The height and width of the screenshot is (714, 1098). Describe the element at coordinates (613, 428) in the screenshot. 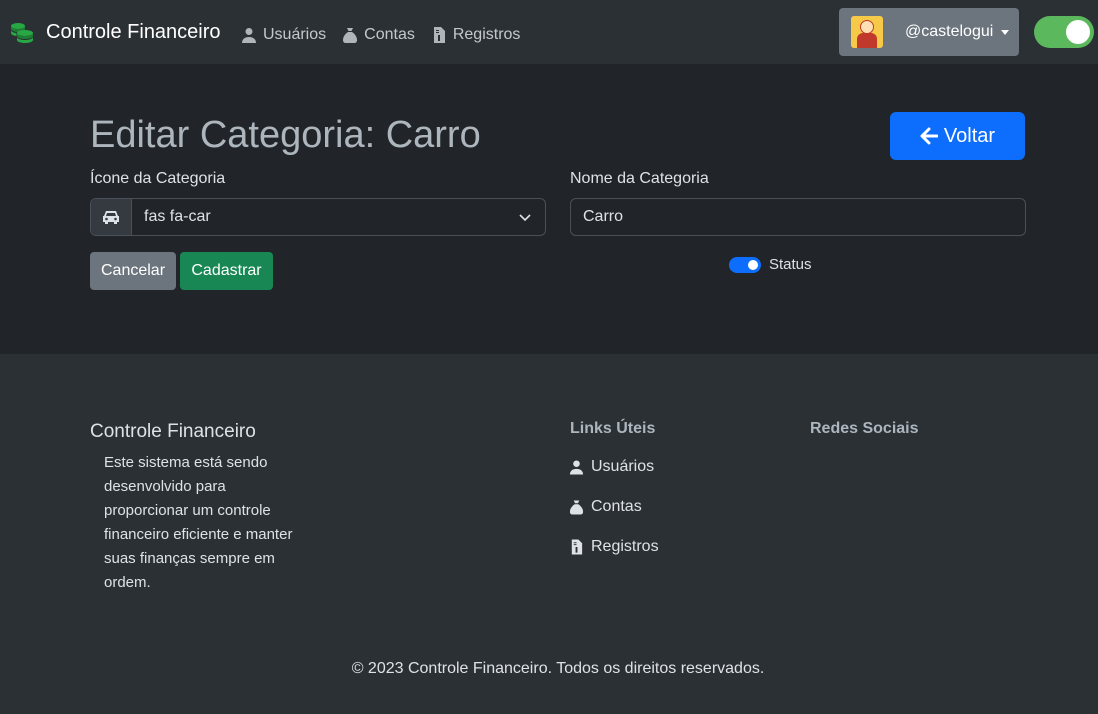

I see `links-heading: Links Úteis` at that location.